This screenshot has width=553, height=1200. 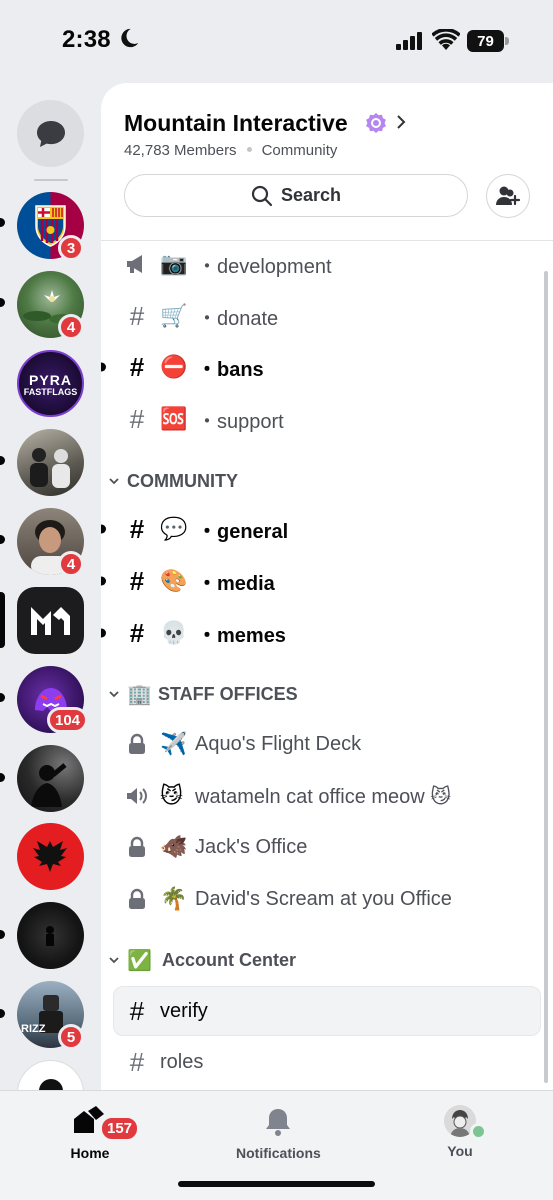 What do you see at coordinates (478, 1131) in the screenshot?
I see `online-status-dot` at bounding box center [478, 1131].